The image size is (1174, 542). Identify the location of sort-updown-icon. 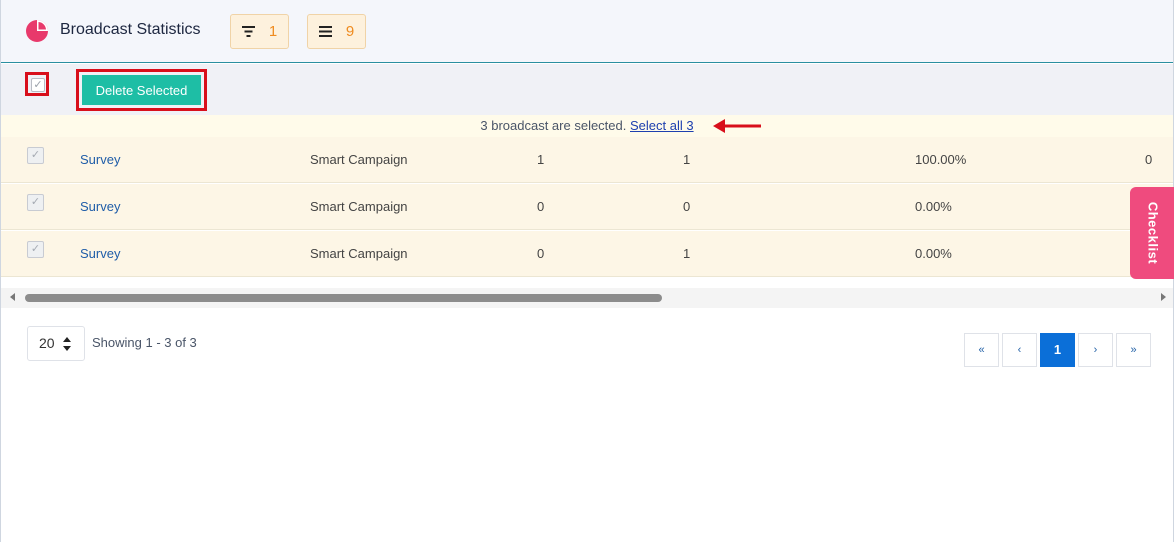
(67, 344).